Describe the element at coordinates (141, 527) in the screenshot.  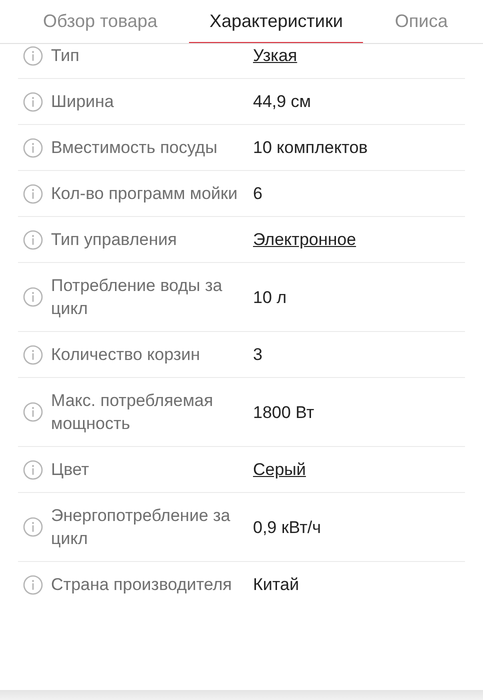
I see `spec-label: Энергопотребление за цикл` at that location.